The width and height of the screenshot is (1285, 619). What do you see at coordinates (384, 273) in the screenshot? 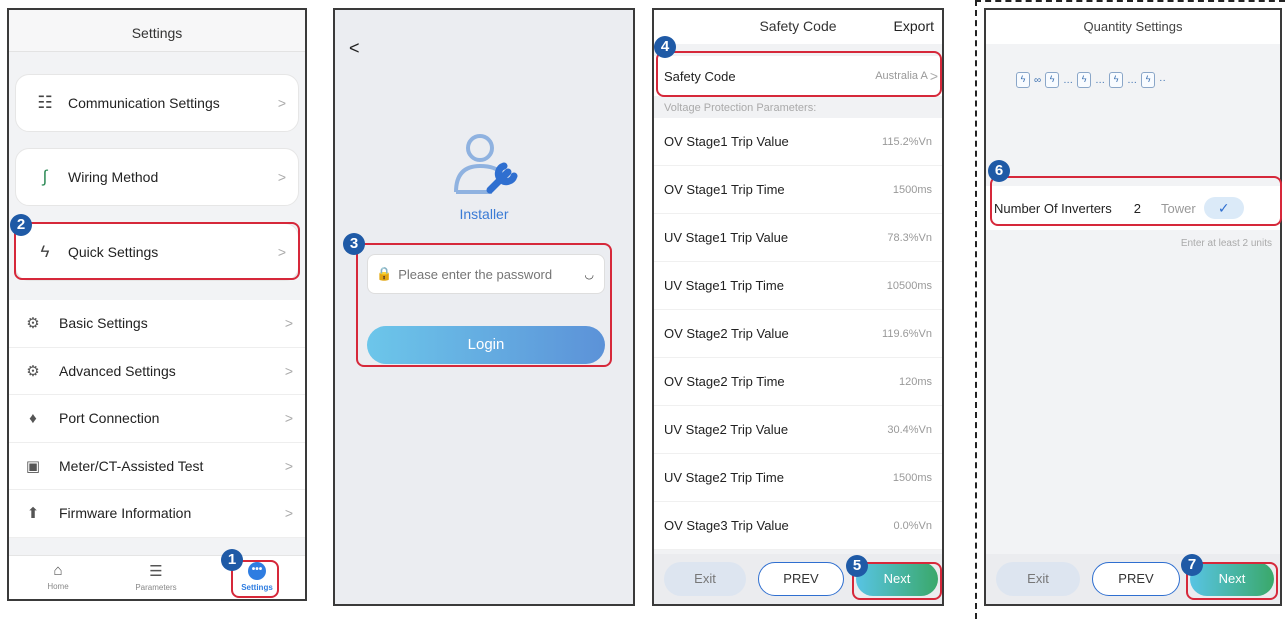
I see `lock-icon: 🔒` at bounding box center [384, 273].